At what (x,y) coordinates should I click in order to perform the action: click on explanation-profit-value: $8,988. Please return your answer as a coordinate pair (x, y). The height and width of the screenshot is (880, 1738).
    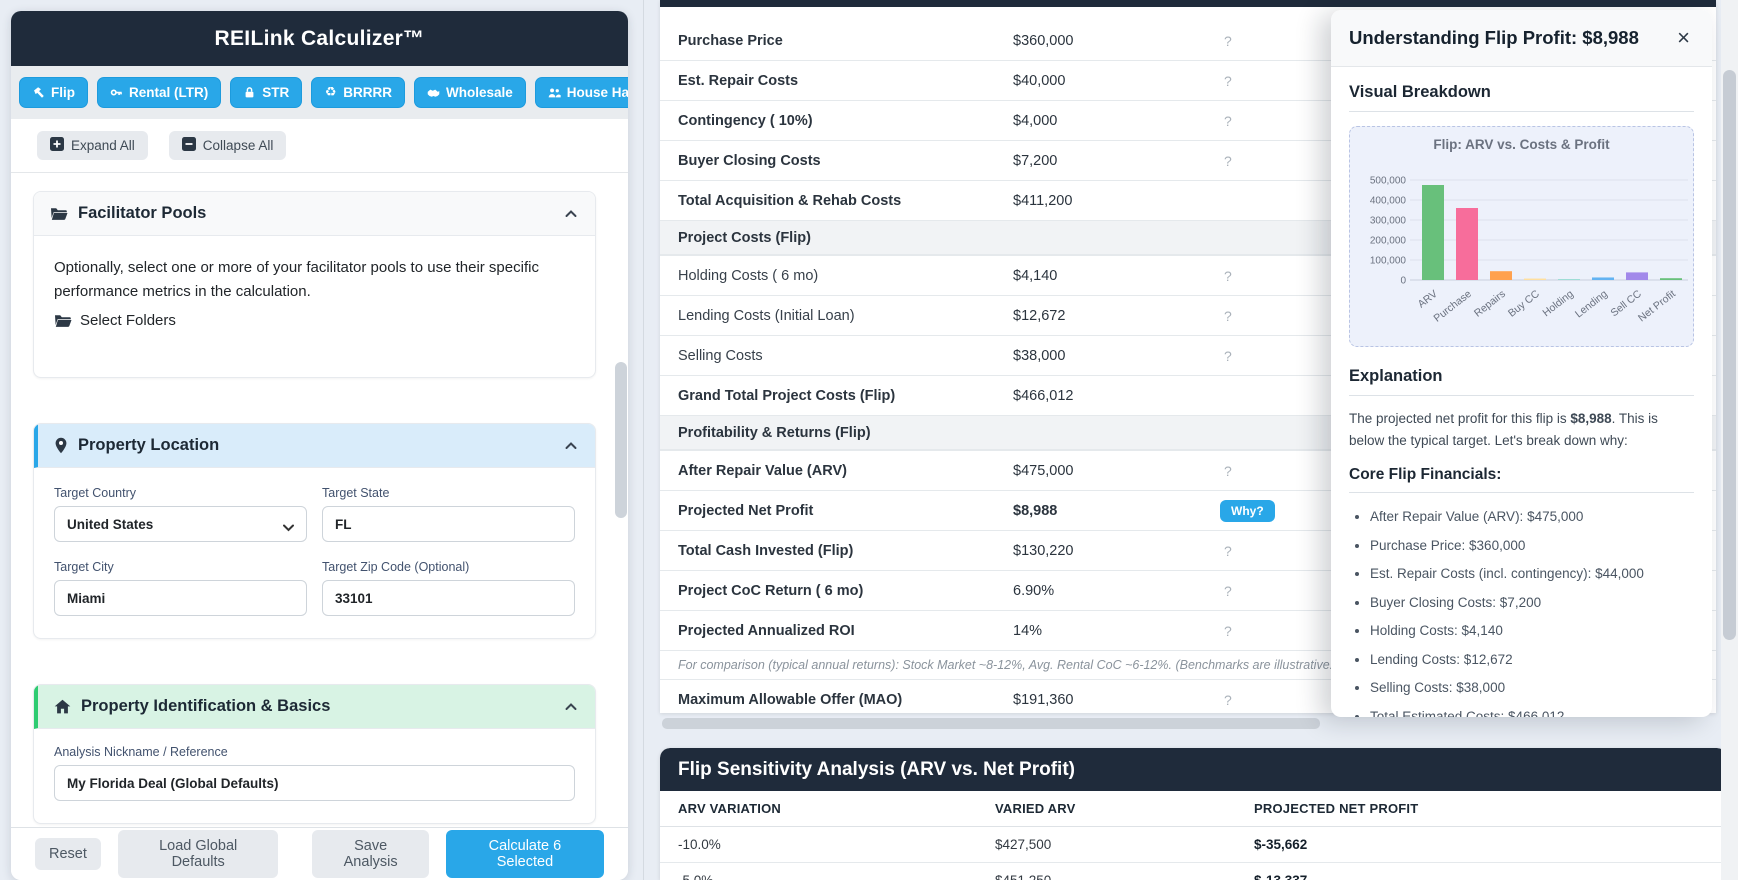
    Looking at the image, I should click on (1591, 418).